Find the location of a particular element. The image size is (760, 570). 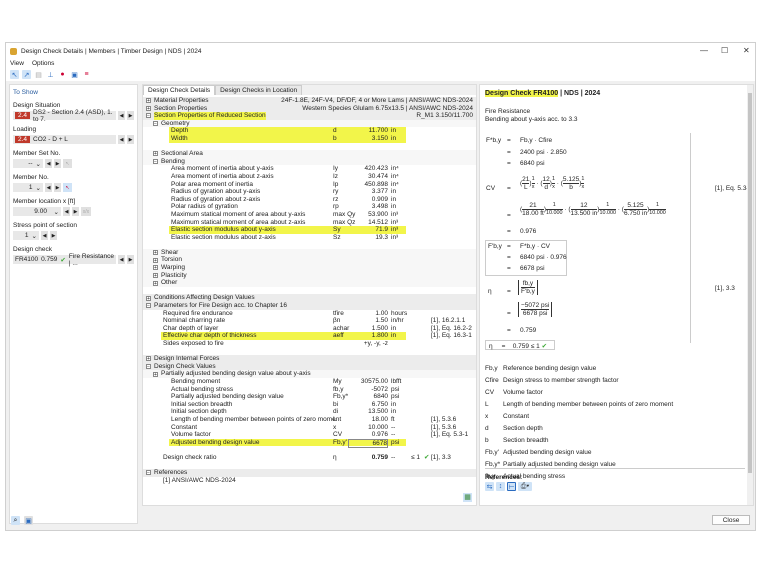

table-row: Constant x 10.000 -- [1], 5.3.6 is located at coordinates (309, 428).